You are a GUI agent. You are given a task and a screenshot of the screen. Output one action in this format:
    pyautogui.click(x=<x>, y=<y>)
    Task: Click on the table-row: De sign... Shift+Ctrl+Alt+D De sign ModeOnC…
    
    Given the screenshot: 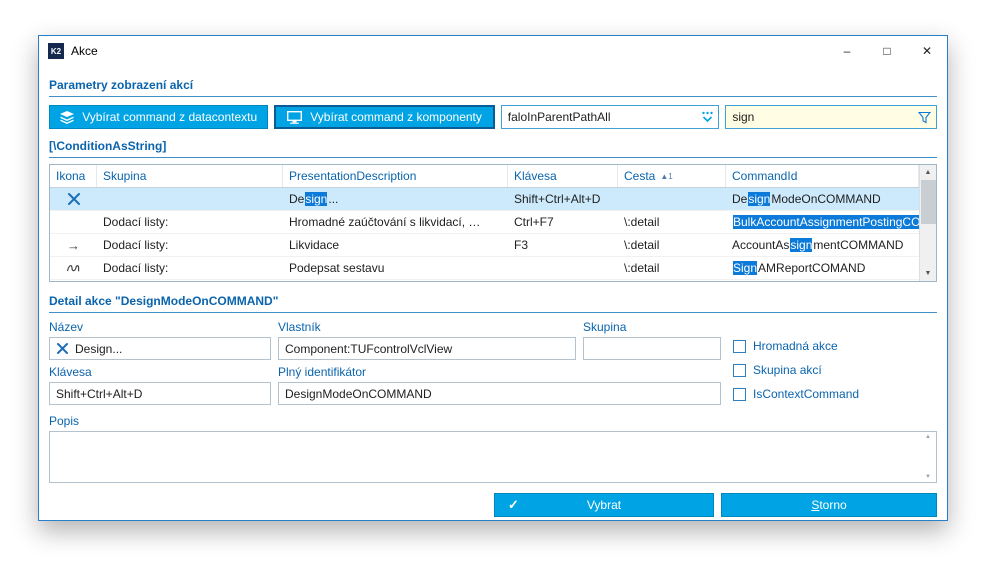 What is the action you would take?
    pyautogui.click(x=484, y=199)
    